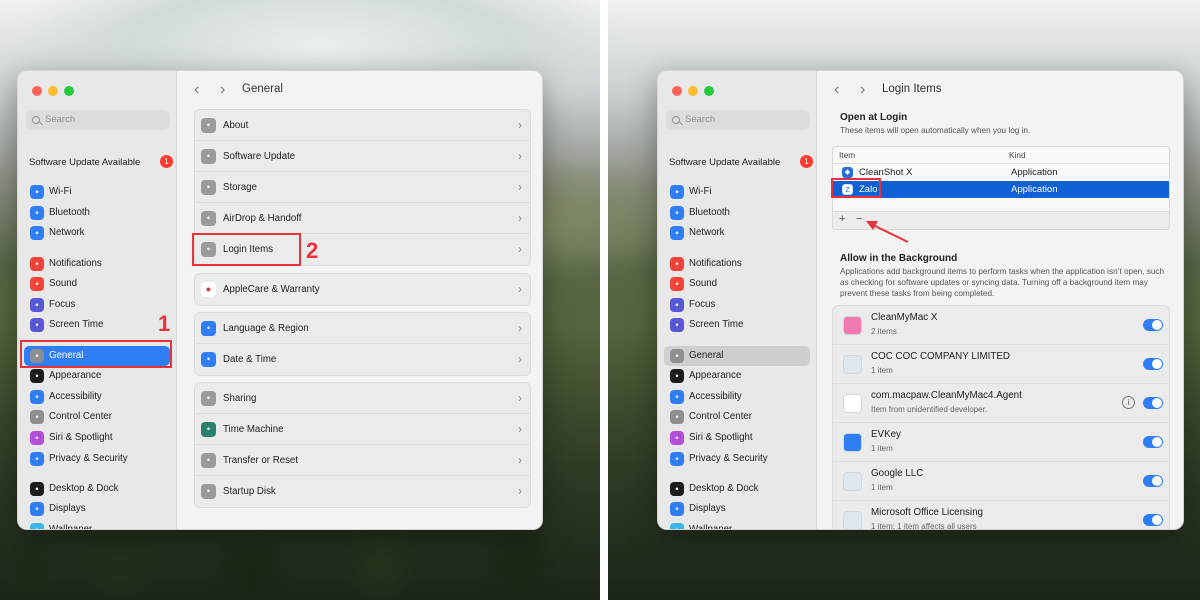 The width and height of the screenshot is (1200, 600). Describe the element at coordinates (847, 155) in the screenshot. I see `column-header-item: Item` at that location.